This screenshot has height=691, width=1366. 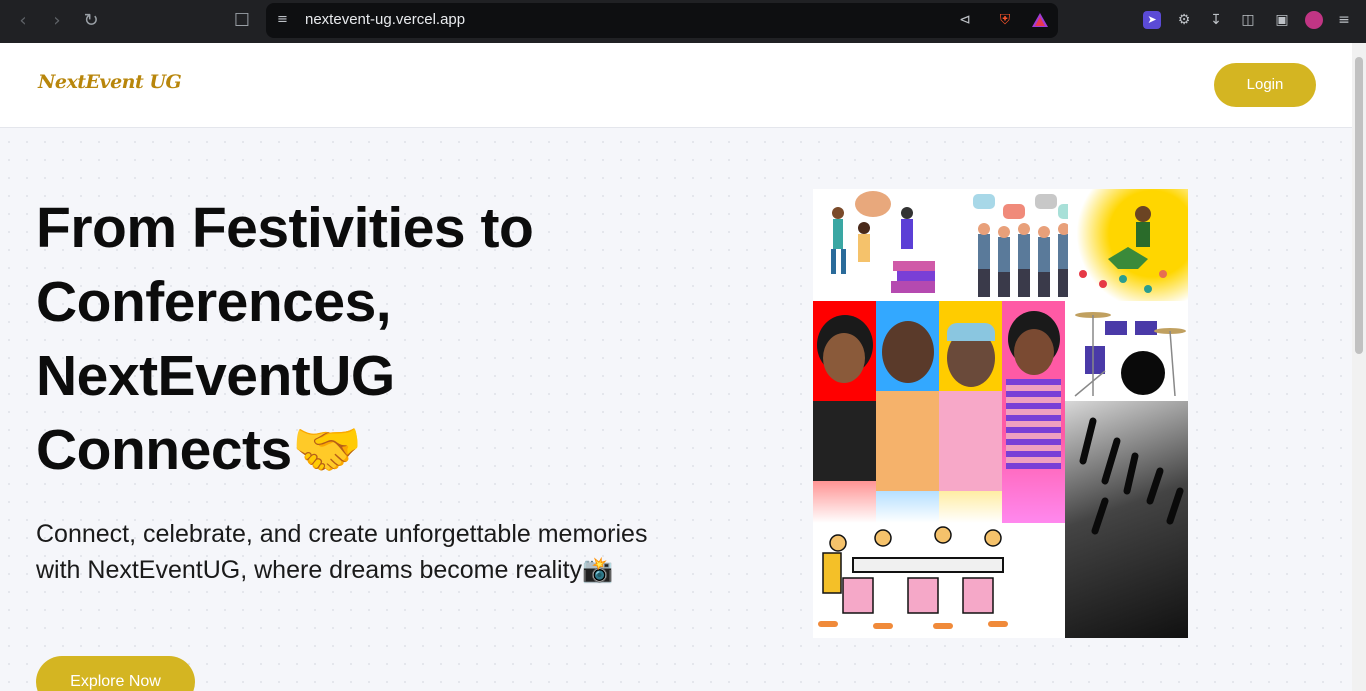 I want to click on wallet-icon: ▣, so click(x=1282, y=20).